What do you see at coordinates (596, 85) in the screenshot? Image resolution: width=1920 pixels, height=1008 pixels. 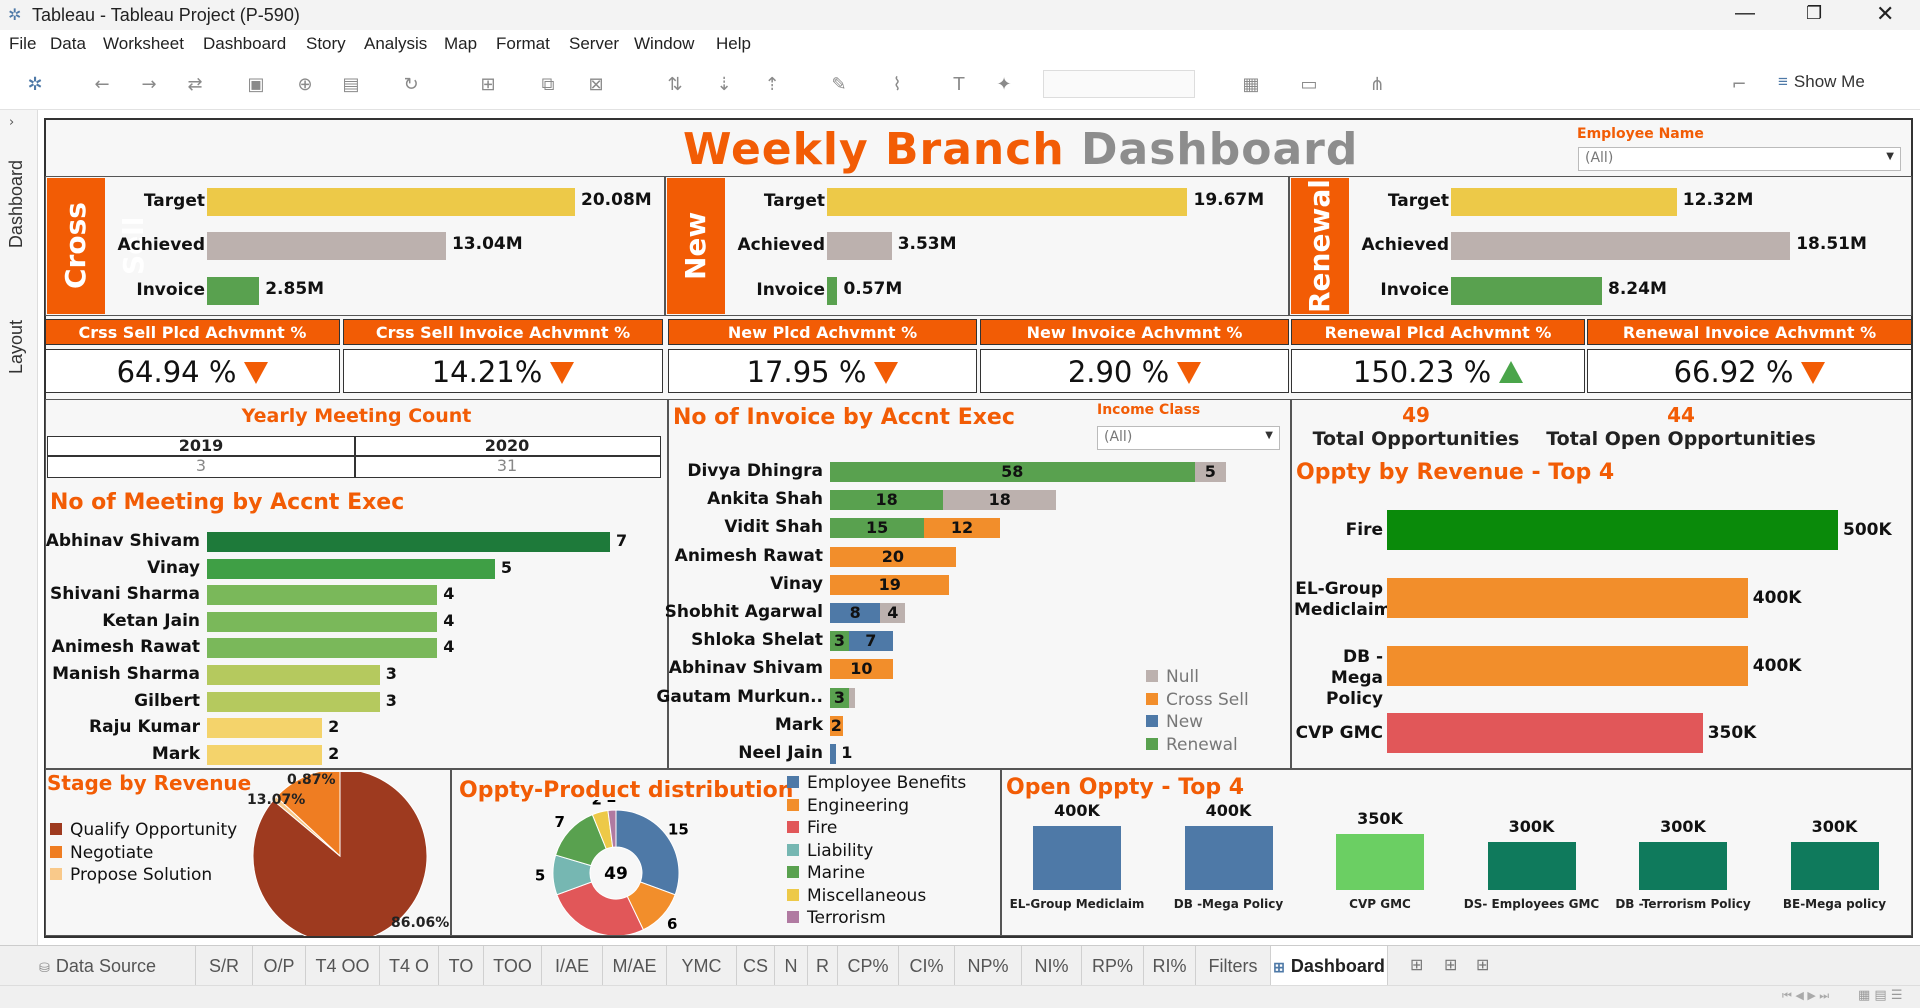 I see `clear-sheet-icon: ⊠` at bounding box center [596, 85].